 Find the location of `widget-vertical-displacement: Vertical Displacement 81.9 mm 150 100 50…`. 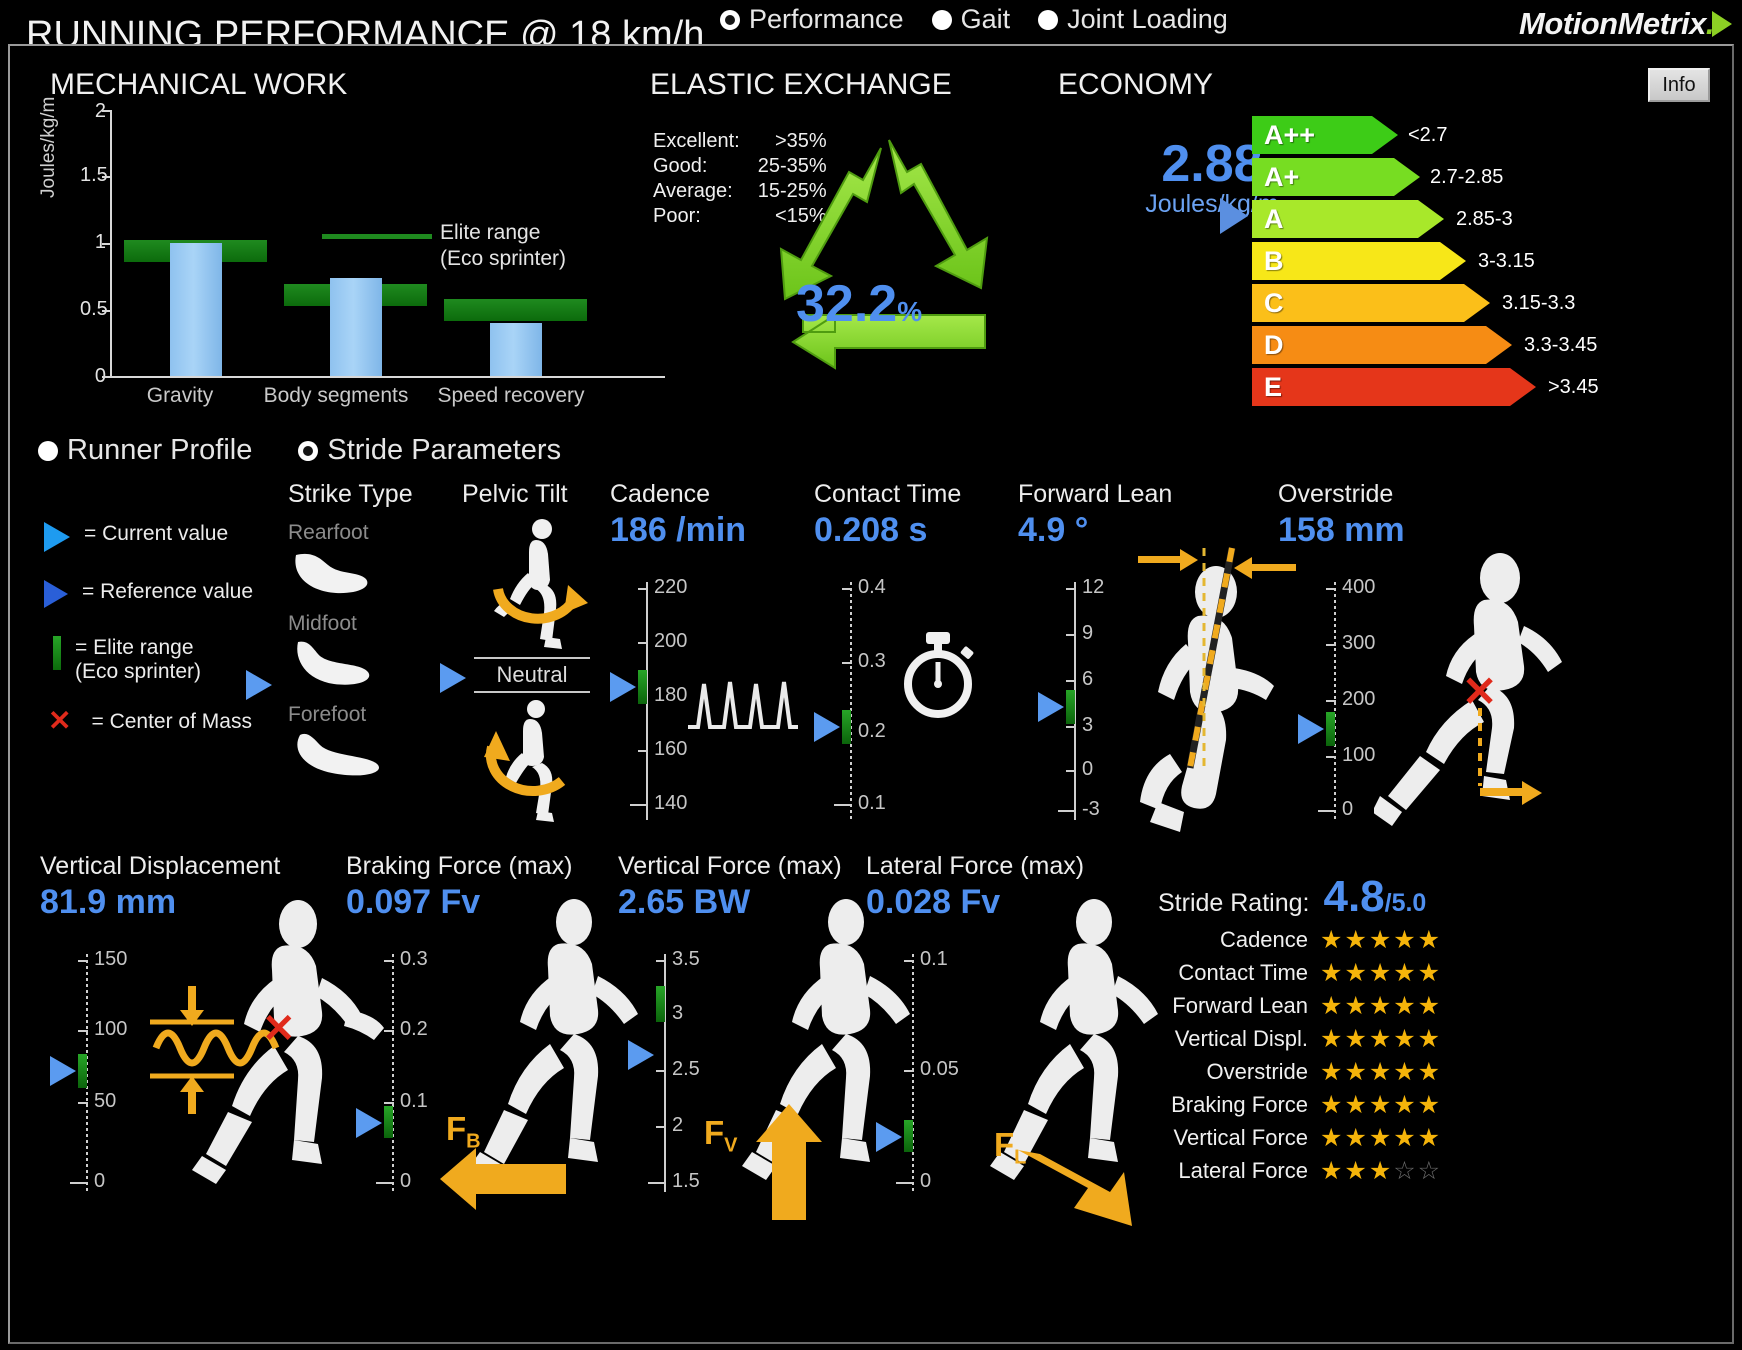

widget-vertical-displacement: Vertical Displacement 81.9 mm 150 100 50… is located at coordinates (212, 1023).